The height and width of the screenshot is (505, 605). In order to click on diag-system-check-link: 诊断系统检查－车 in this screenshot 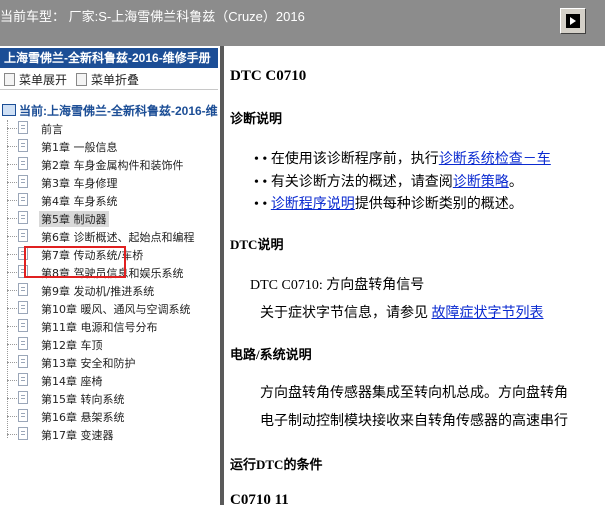, I will do `click(495, 159)`.